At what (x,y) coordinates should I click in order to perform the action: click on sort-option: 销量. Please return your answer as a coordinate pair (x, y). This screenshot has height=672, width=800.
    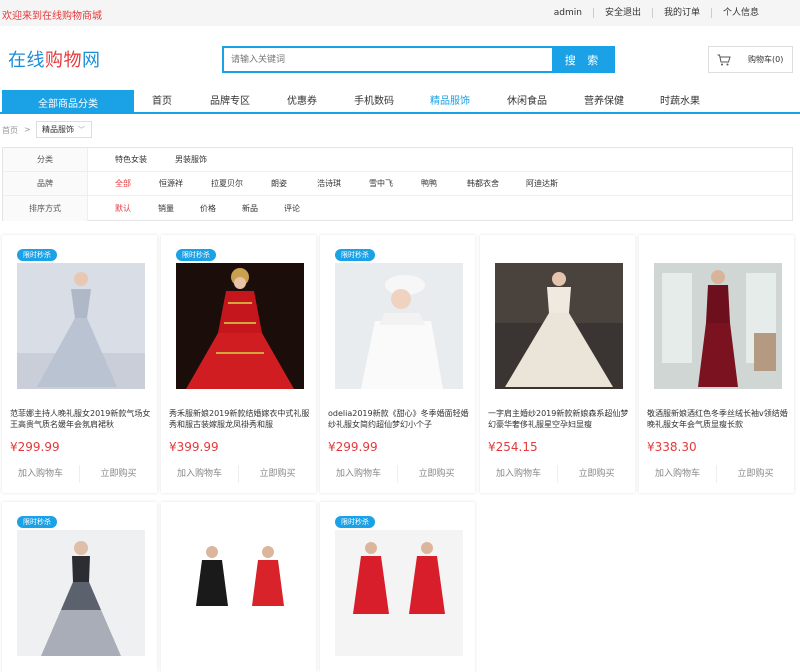
    Looking at the image, I should click on (166, 208).